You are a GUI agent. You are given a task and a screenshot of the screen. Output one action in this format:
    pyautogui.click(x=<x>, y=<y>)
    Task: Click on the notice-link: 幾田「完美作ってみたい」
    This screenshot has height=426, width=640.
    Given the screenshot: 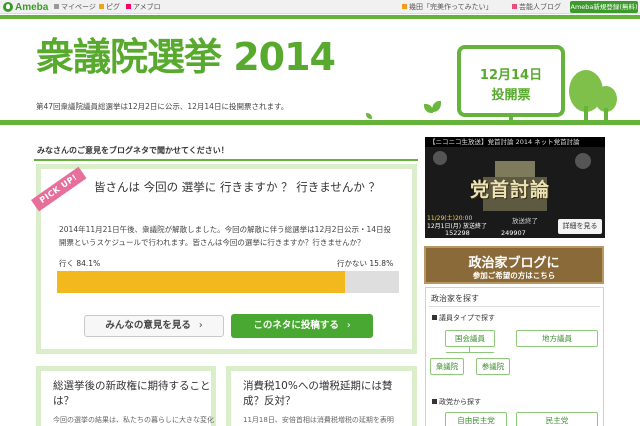 What is the action you would take?
    pyautogui.click(x=447, y=7)
    